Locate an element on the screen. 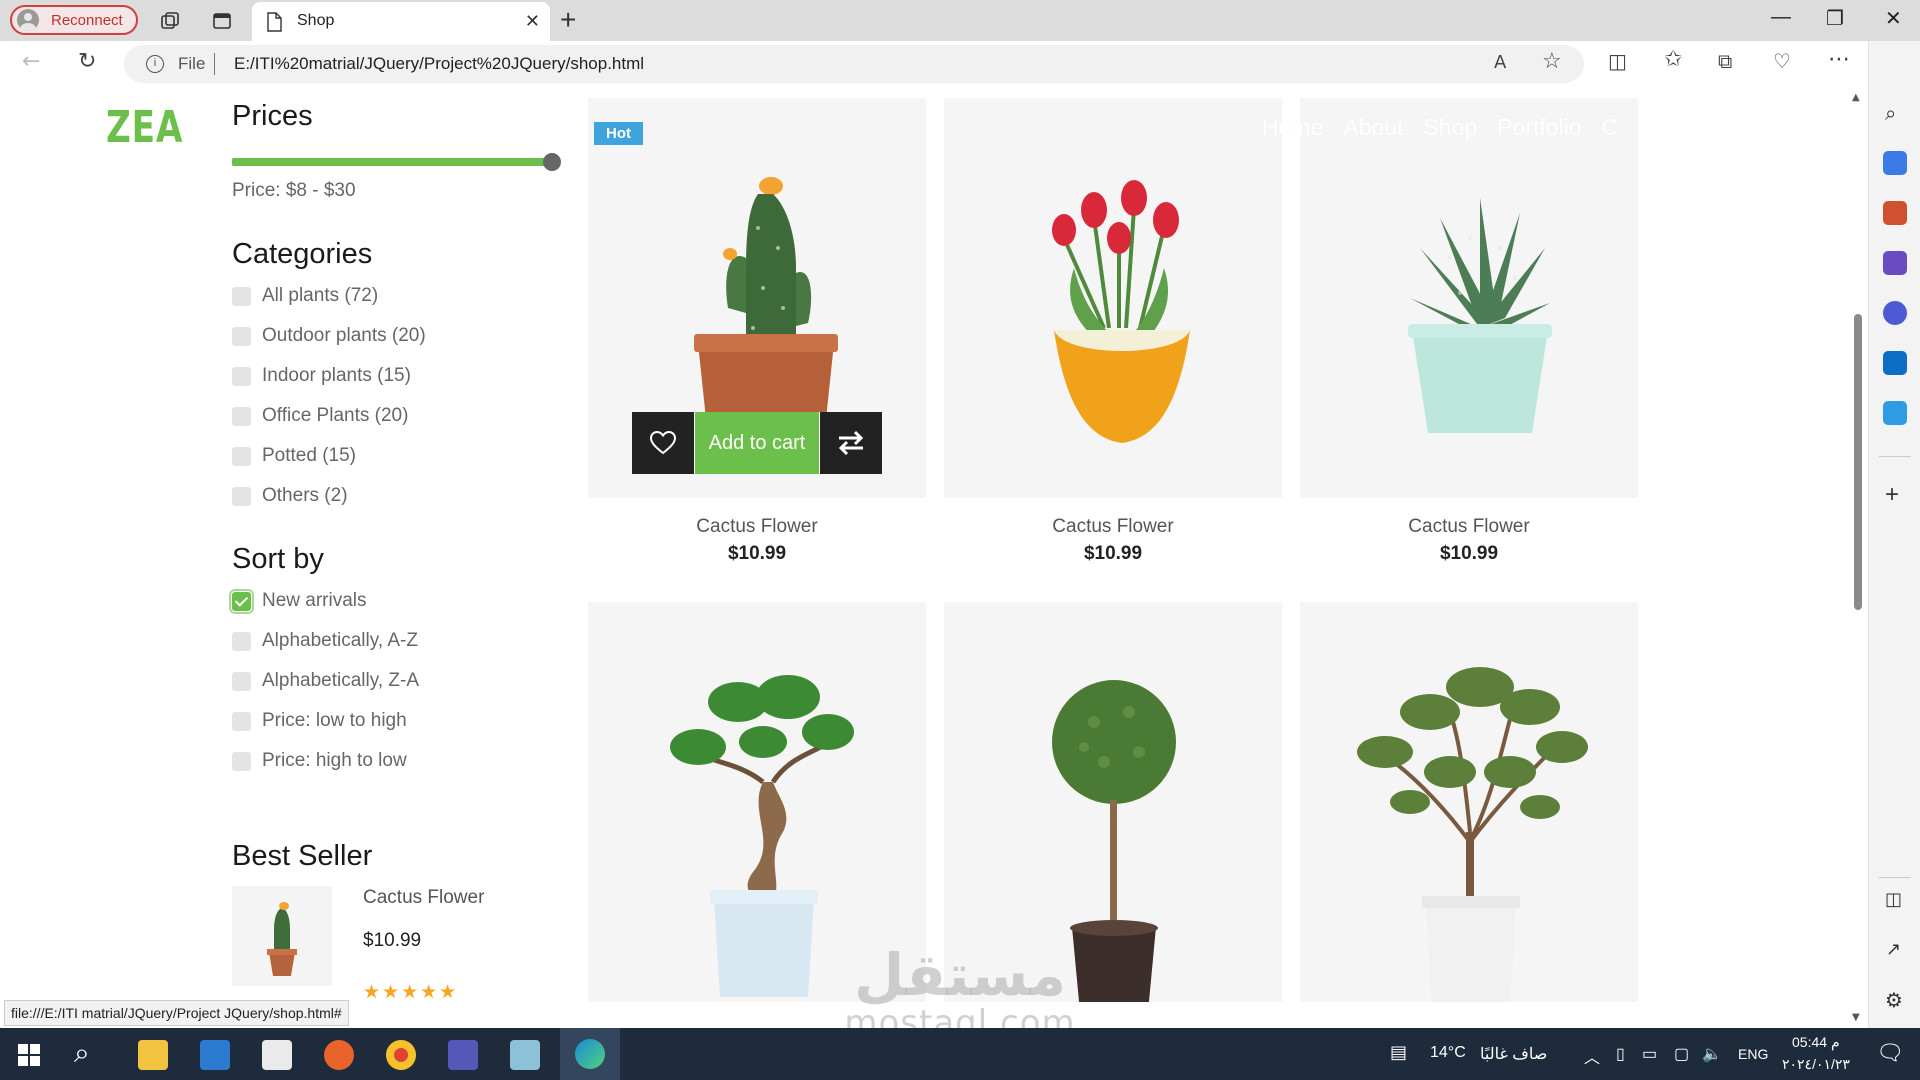 This screenshot has height=1080, width=1920. nav-item: Portfolio is located at coordinates (1539, 127).